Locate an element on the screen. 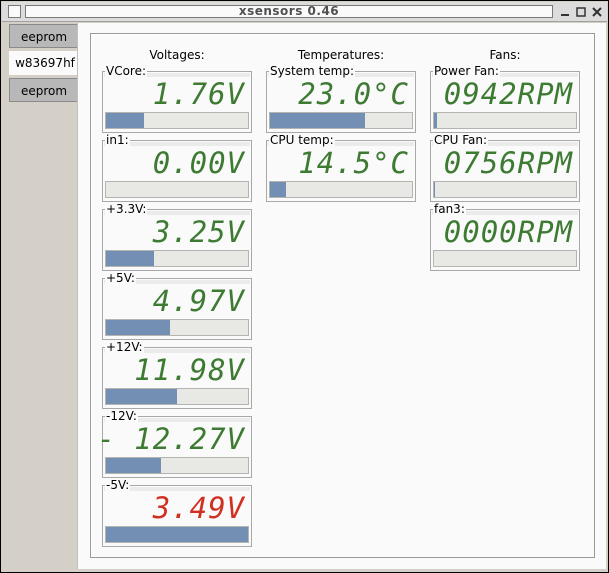 The width and height of the screenshot is (609, 573). sensor-lcd-readout: 23.0°C is located at coordinates (353, 94).